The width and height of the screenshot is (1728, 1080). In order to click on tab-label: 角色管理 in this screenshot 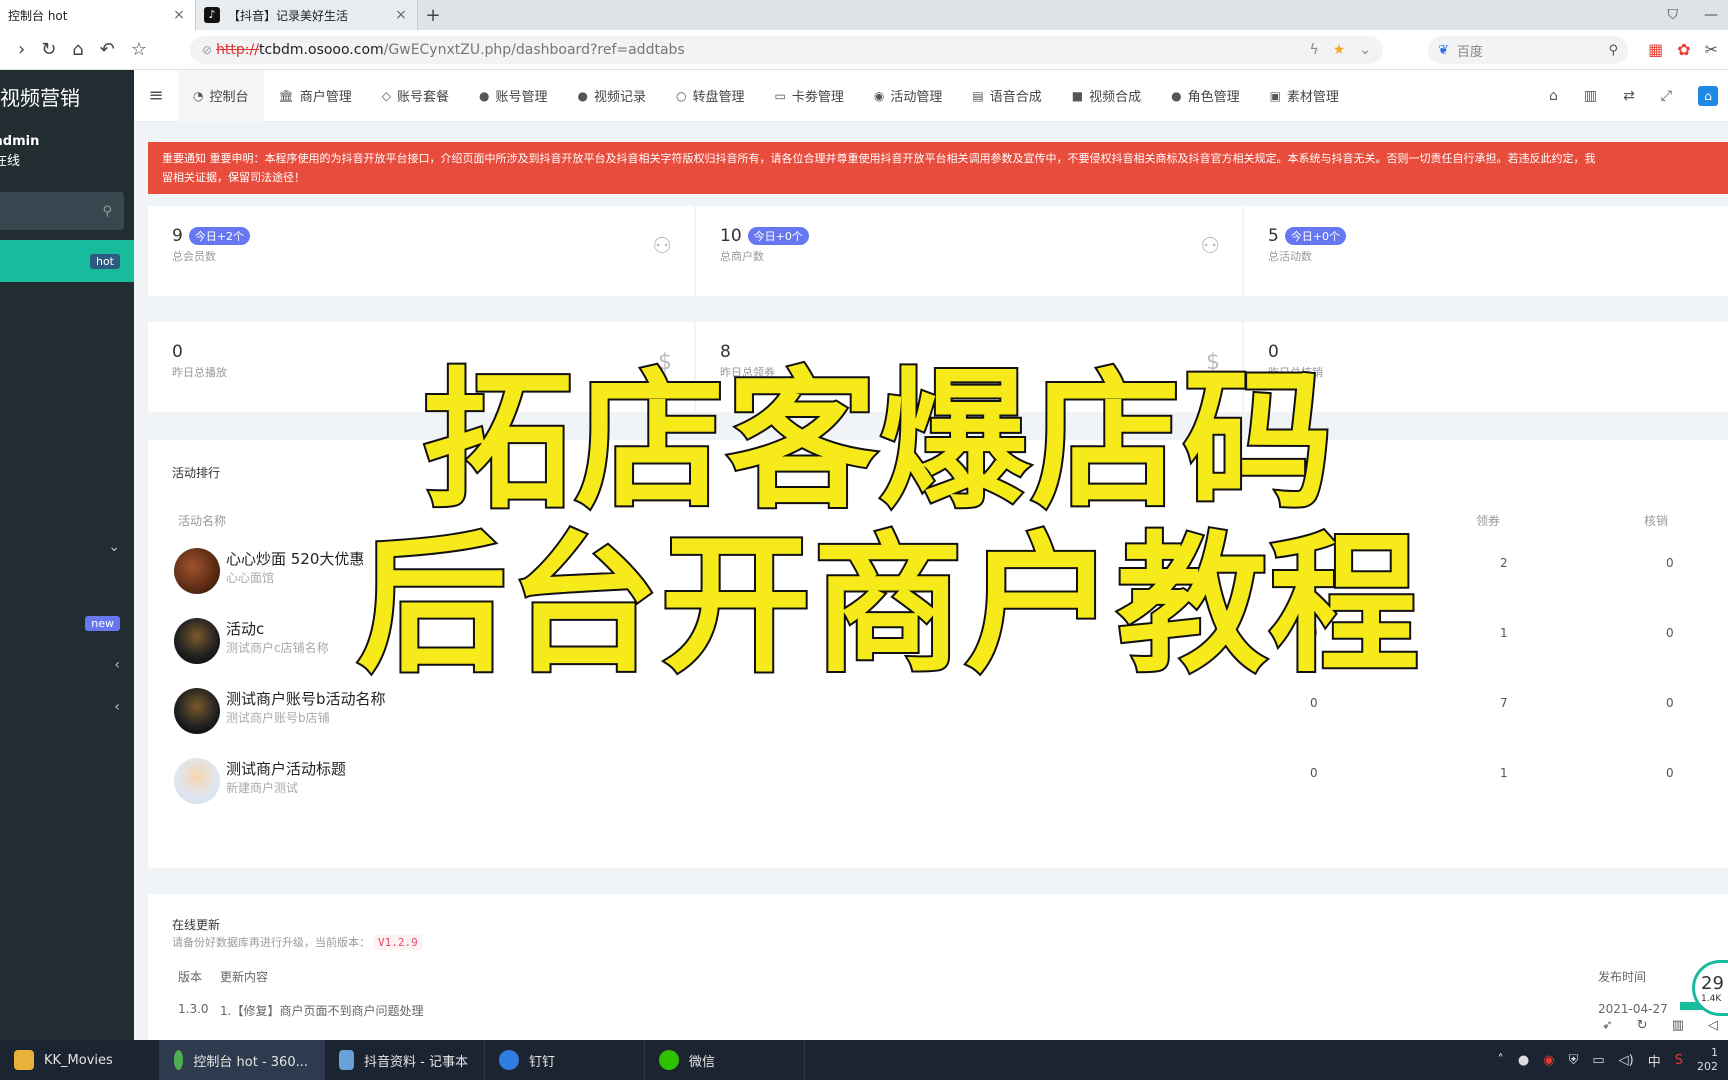, I will do `click(1213, 97)`.